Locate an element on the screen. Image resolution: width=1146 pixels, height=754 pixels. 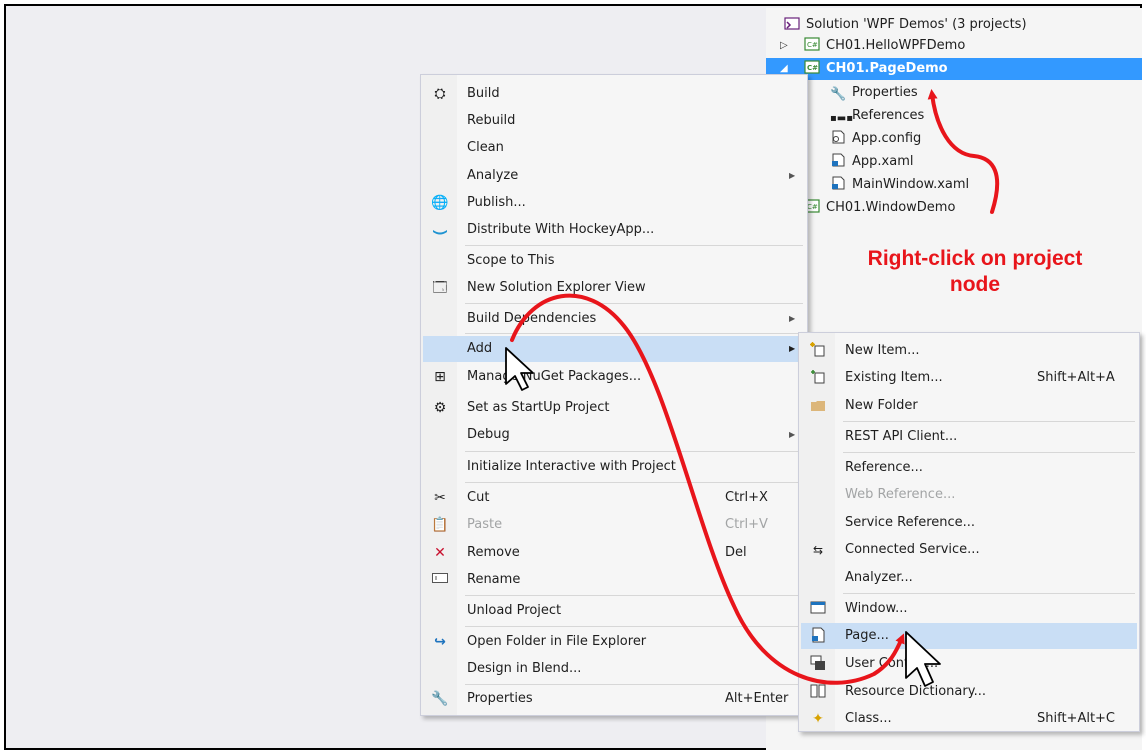
solution-node: Solution 'WPF Demos' (3 projects) is located at coordinates (905, 25).